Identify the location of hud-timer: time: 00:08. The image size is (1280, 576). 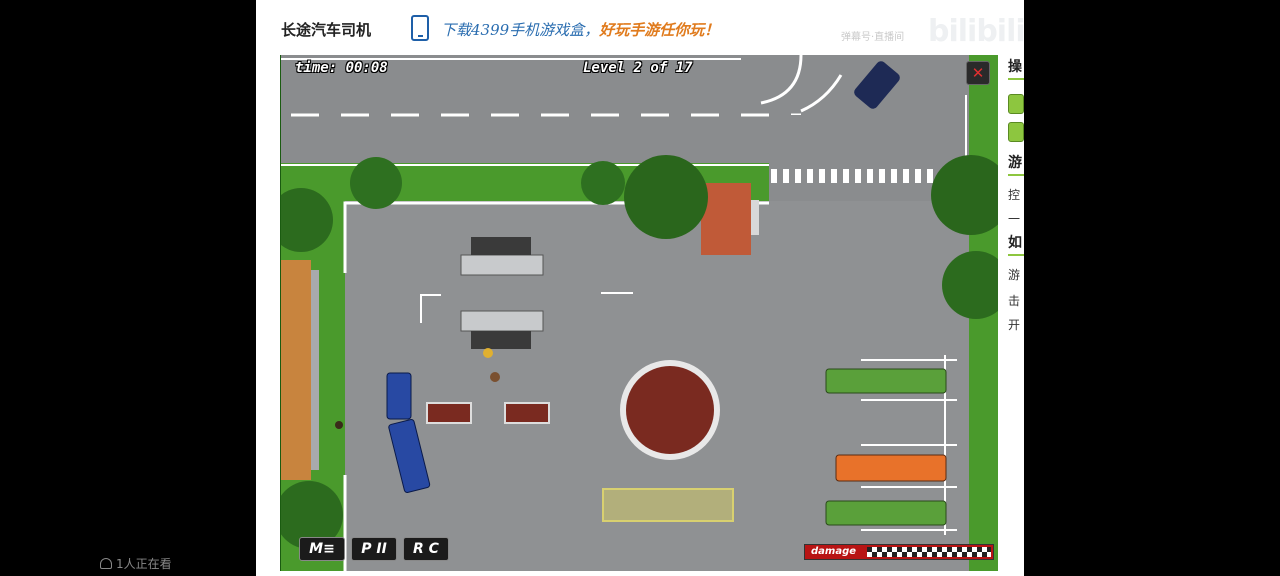
(341, 68).